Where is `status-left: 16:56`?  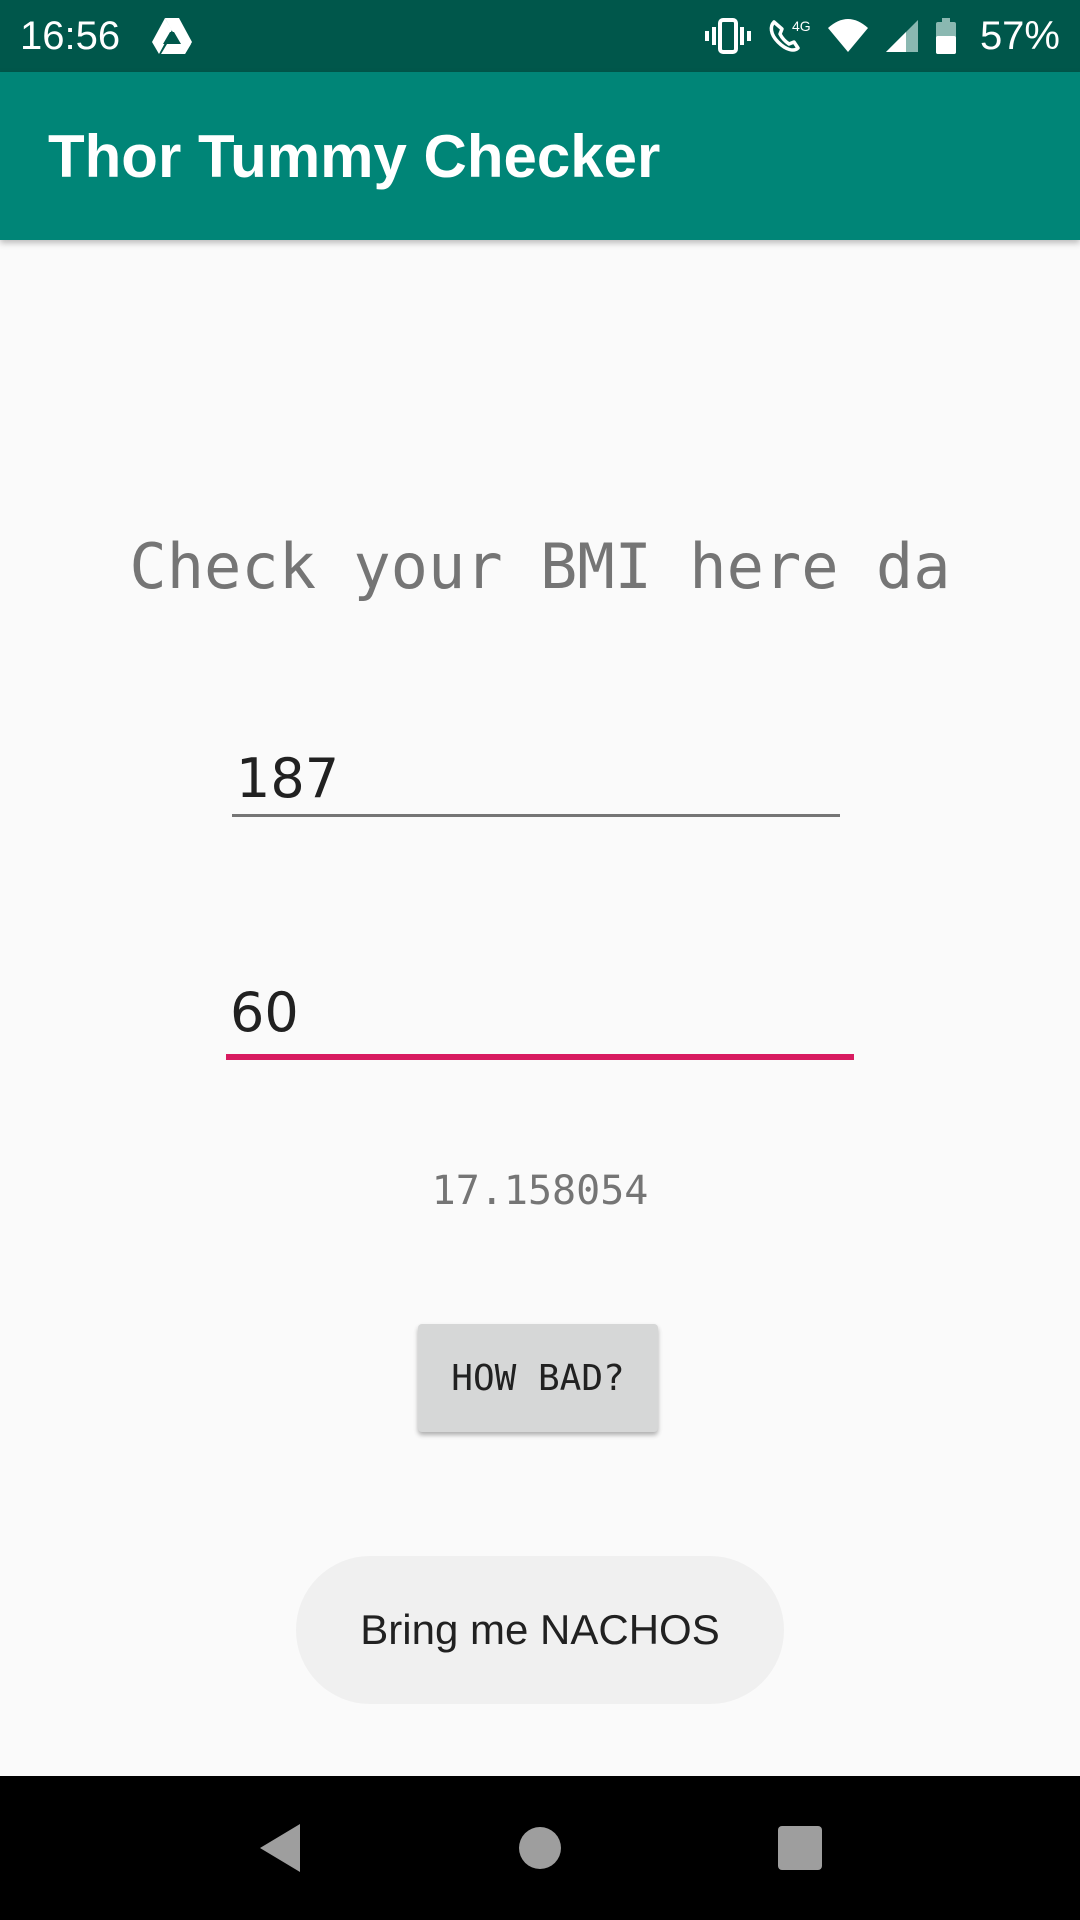 status-left: 16:56 is located at coordinates (107, 36).